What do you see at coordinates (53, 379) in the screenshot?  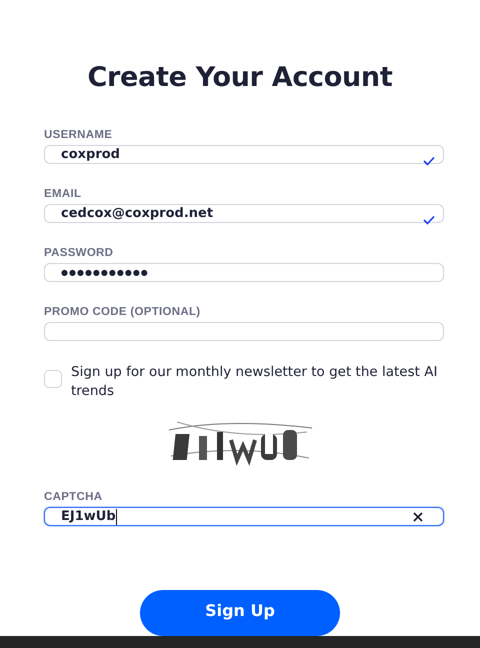 I see `checkbox` at bounding box center [53, 379].